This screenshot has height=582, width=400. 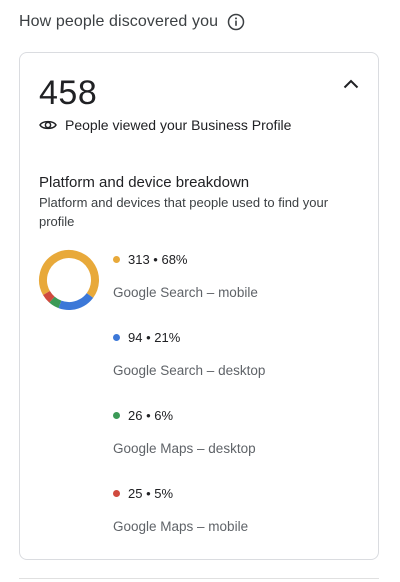 What do you see at coordinates (144, 182) in the screenshot?
I see `breakdown-title: Platform and device breakdown` at bounding box center [144, 182].